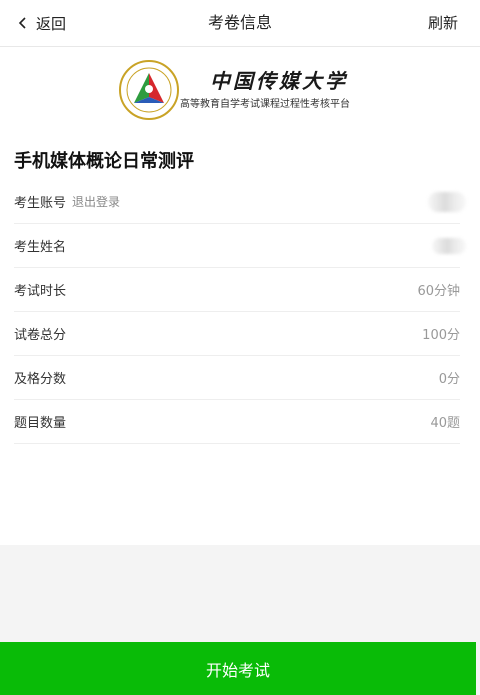 This screenshot has height=695, width=480. What do you see at coordinates (238, 668) in the screenshot?
I see `start-exam-button: 开始考试` at bounding box center [238, 668].